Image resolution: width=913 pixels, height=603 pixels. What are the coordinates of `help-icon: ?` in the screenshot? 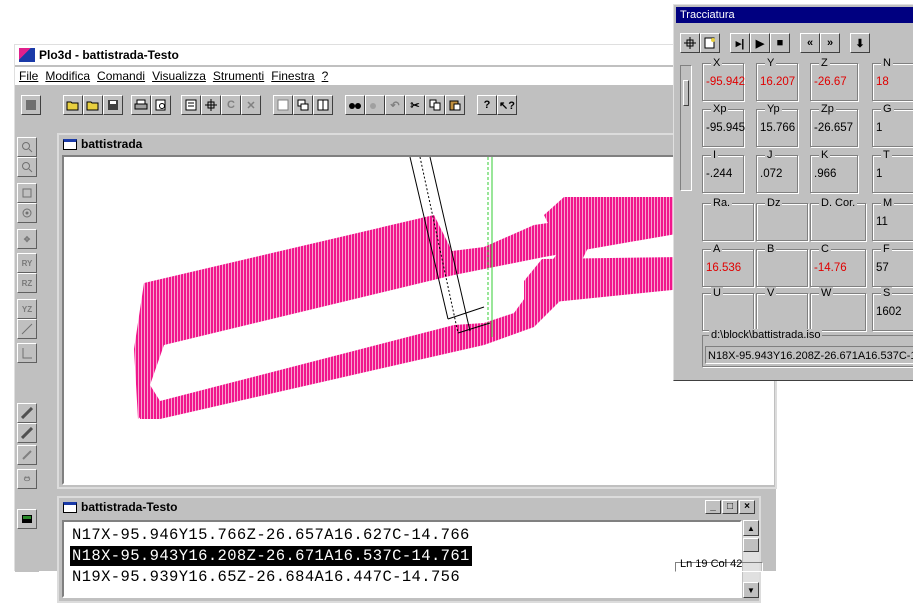 It's located at (487, 105).